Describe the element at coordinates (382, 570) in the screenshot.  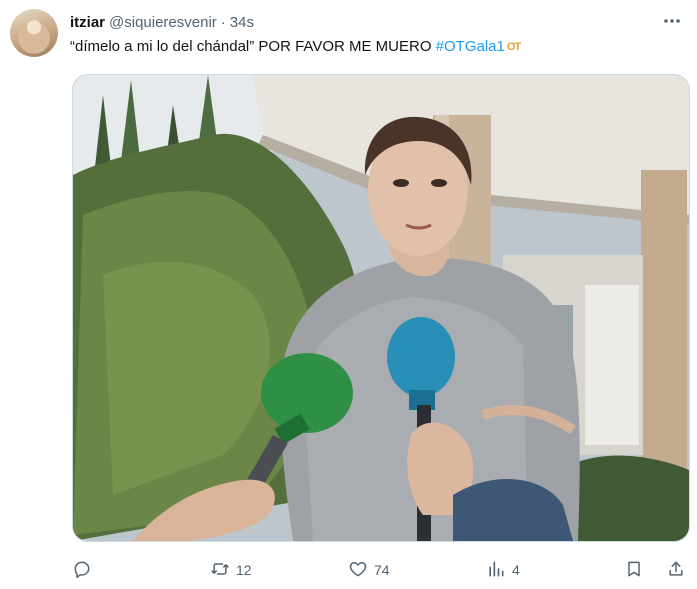
I see `like-count: 74` at that location.